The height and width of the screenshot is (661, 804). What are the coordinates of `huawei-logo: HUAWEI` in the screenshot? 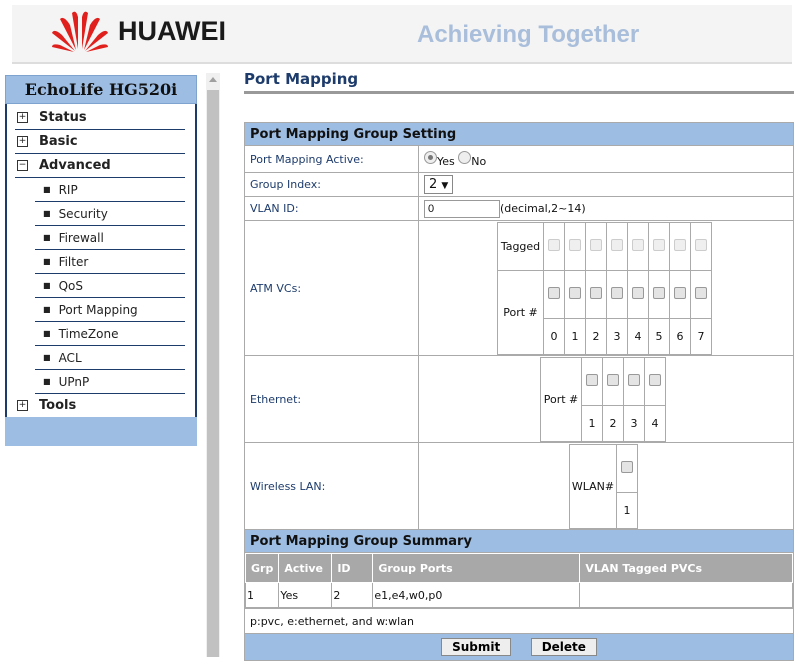 It's located at (138, 31).